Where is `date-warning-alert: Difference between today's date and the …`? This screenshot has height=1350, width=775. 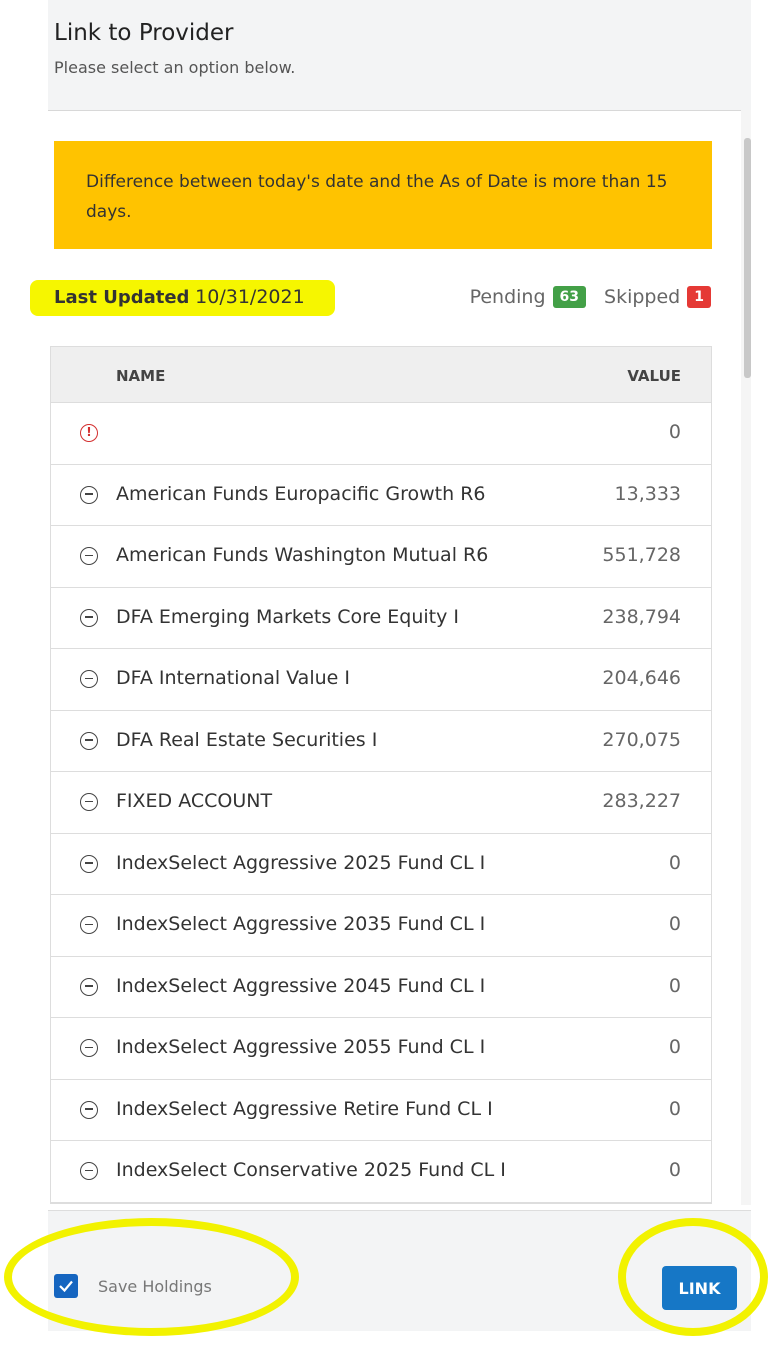
date-warning-alert: Difference between today's date and the … is located at coordinates (383, 195).